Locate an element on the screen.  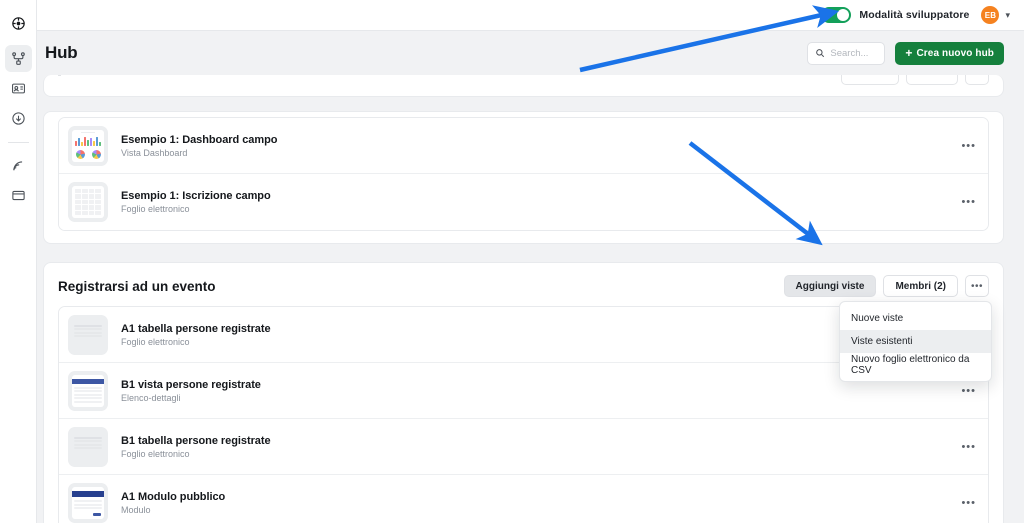
list-item: A1 Modulo pubblico Modulo ••• is located at coordinates (523, 499).